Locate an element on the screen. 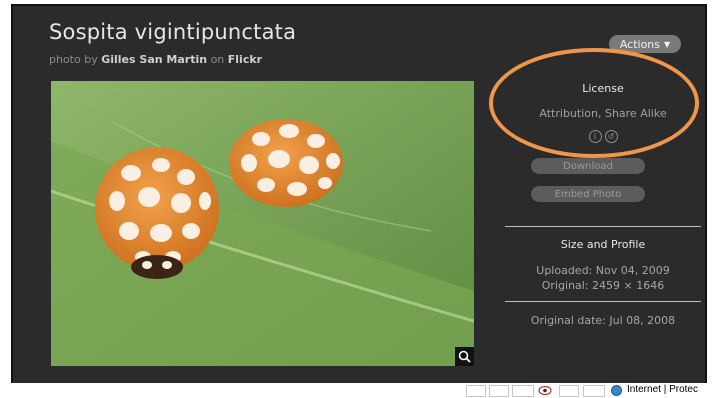  byline-on: on is located at coordinates (217, 59).